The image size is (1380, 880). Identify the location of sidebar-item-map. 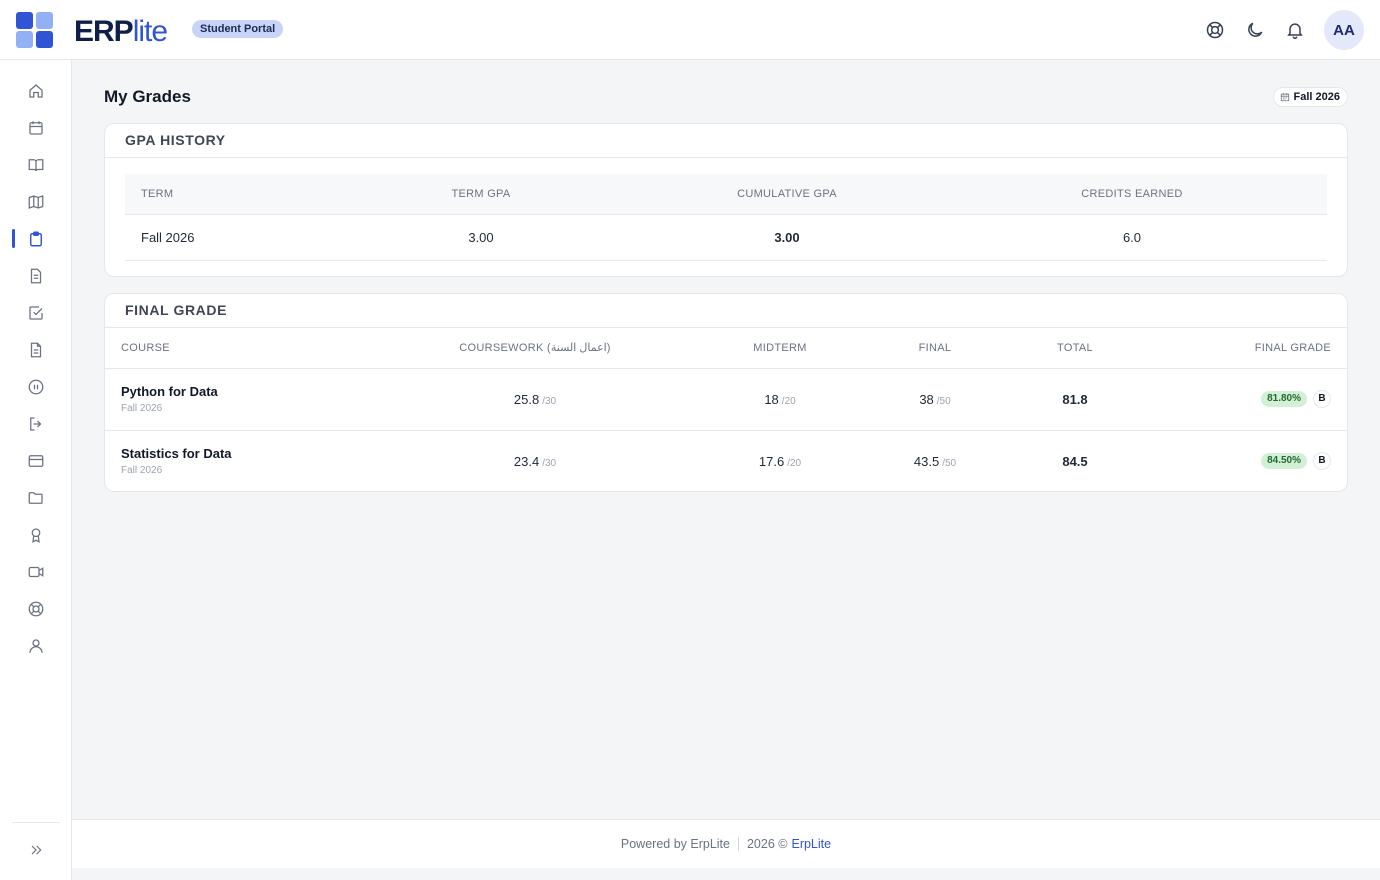
(36, 201).